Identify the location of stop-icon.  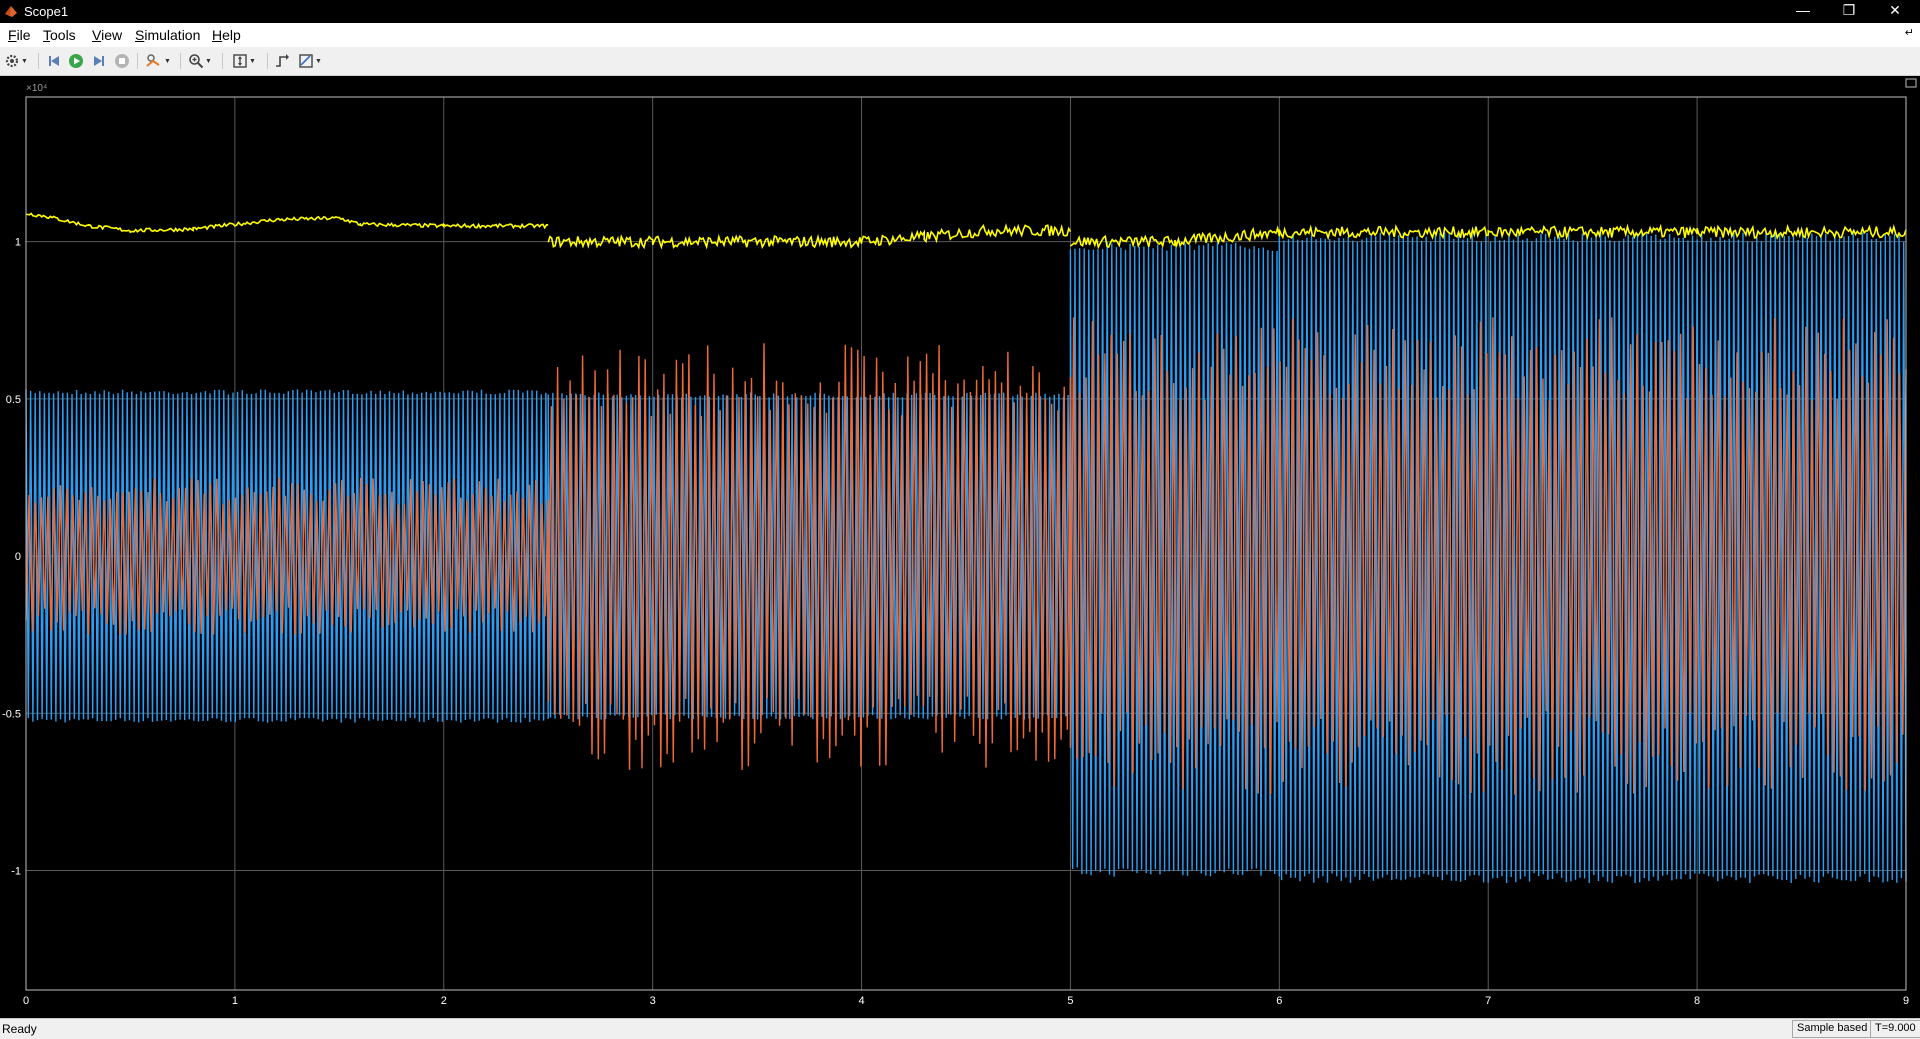
(122, 61).